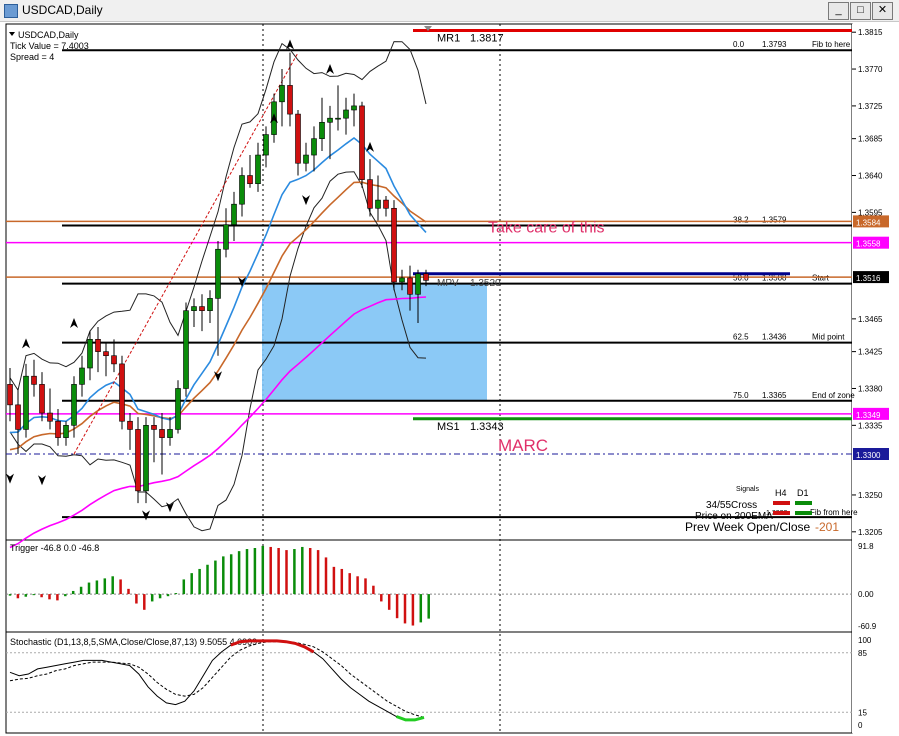 The image size is (899, 736). Describe the element at coordinates (448, 427) in the screenshot. I see `pivot-s1-label: MS1` at that location.